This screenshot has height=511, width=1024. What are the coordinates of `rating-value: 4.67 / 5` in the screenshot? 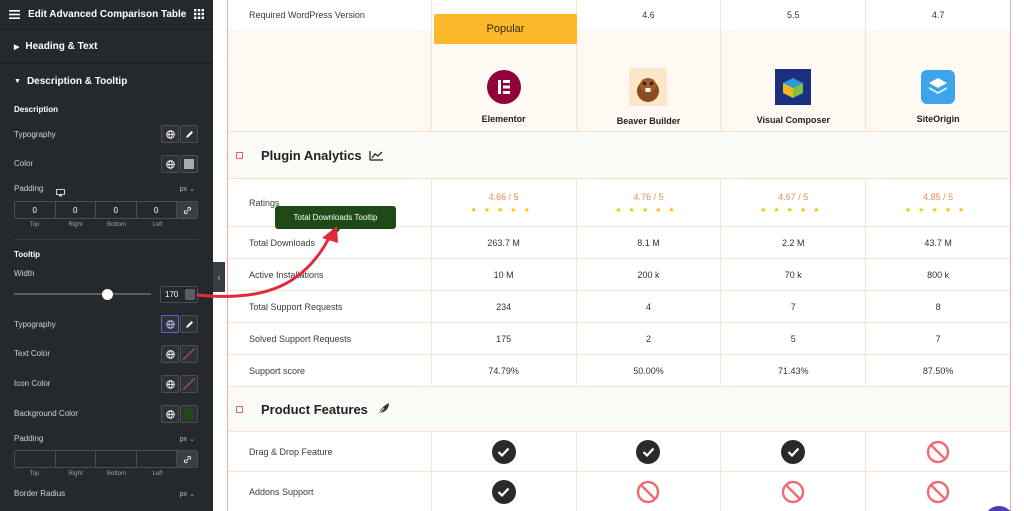 It's located at (793, 196).